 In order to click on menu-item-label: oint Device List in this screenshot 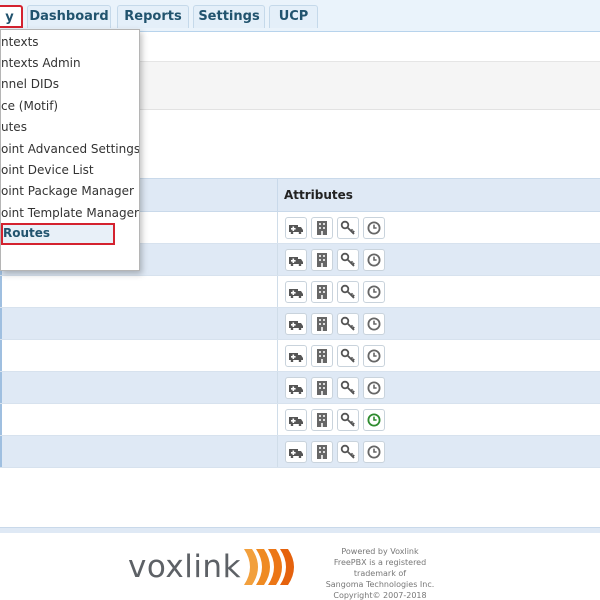, I will do `click(47, 170)`.